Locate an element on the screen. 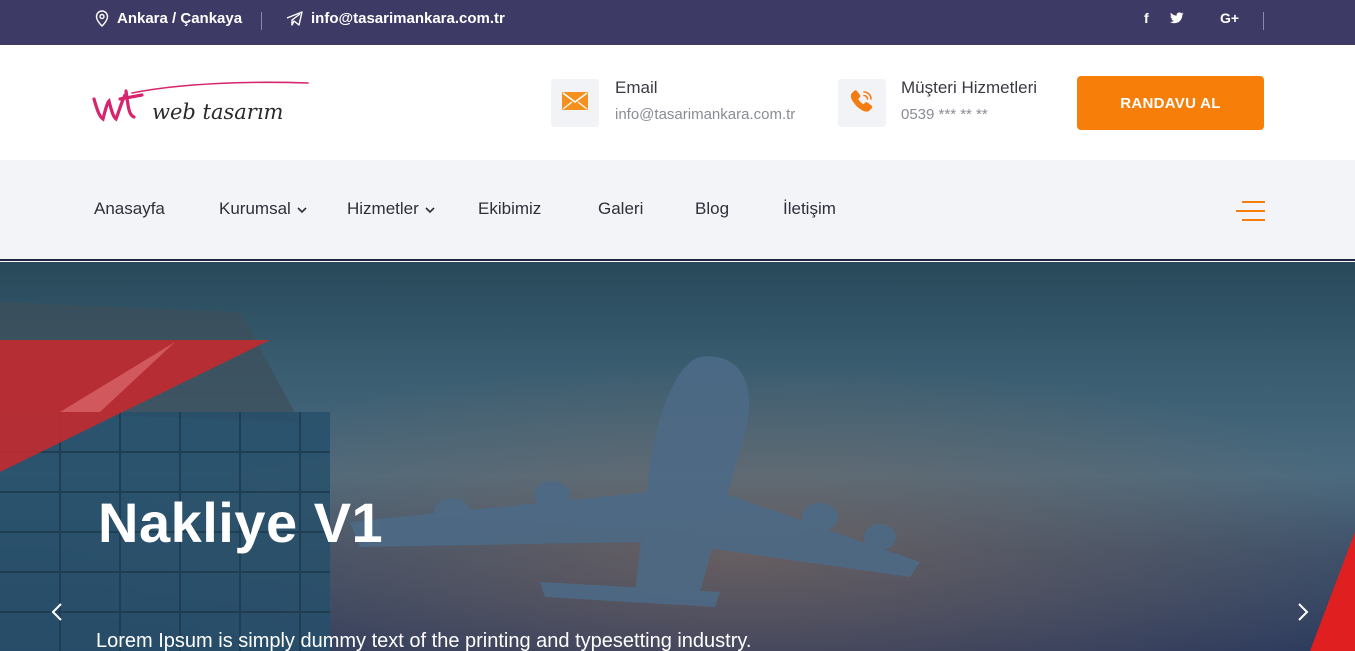 The height and width of the screenshot is (651, 1355). location-text: Ankara / Çankaya is located at coordinates (180, 18).